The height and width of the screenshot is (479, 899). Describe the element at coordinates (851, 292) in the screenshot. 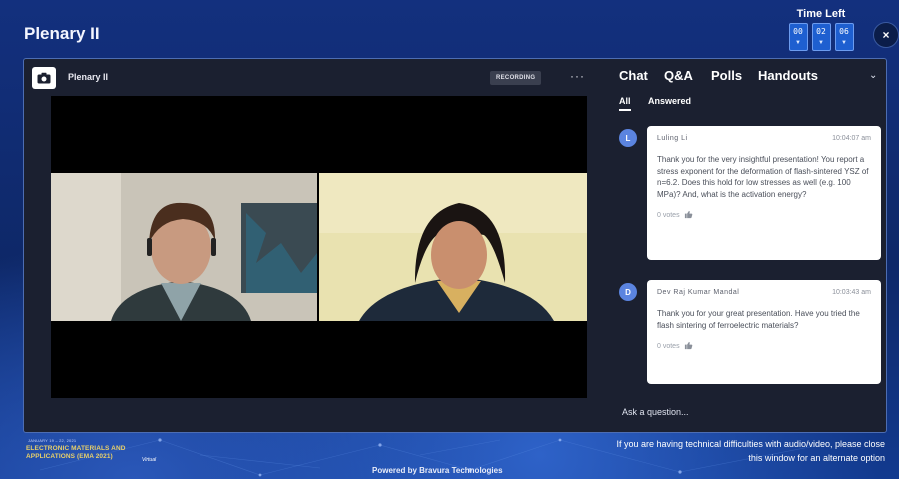

I see `question-time: 10:03:43 am` at that location.